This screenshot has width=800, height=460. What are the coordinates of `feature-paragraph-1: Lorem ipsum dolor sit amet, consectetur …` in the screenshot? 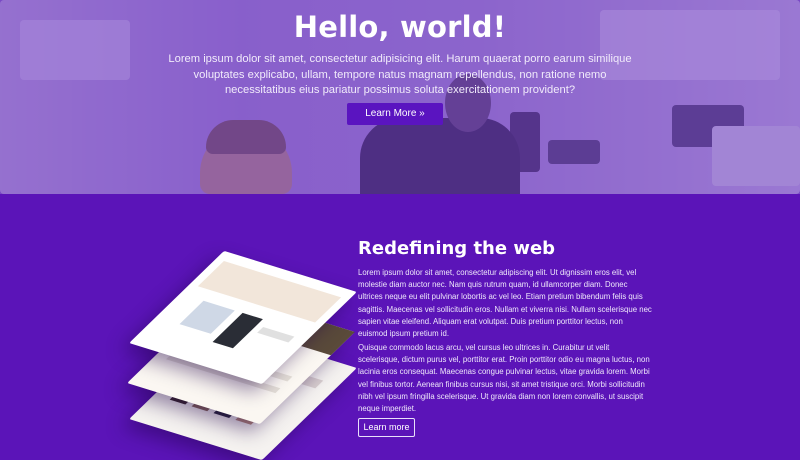 It's located at (505, 303).